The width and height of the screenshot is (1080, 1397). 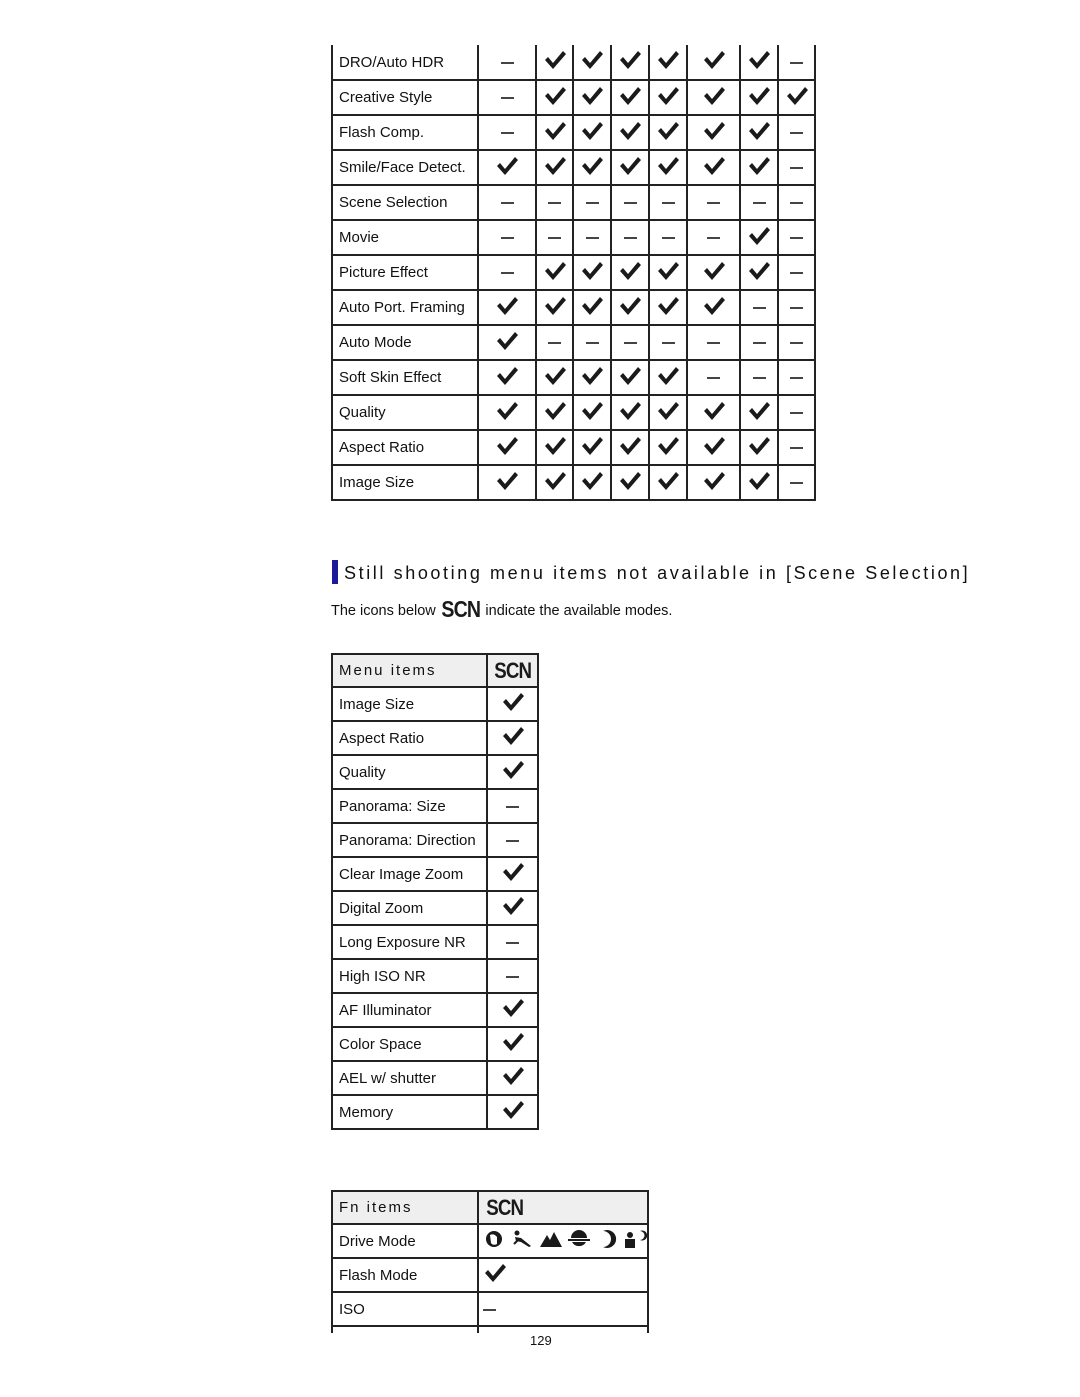 I want to click on row-label: Aspect Ratio, so click(x=405, y=447).